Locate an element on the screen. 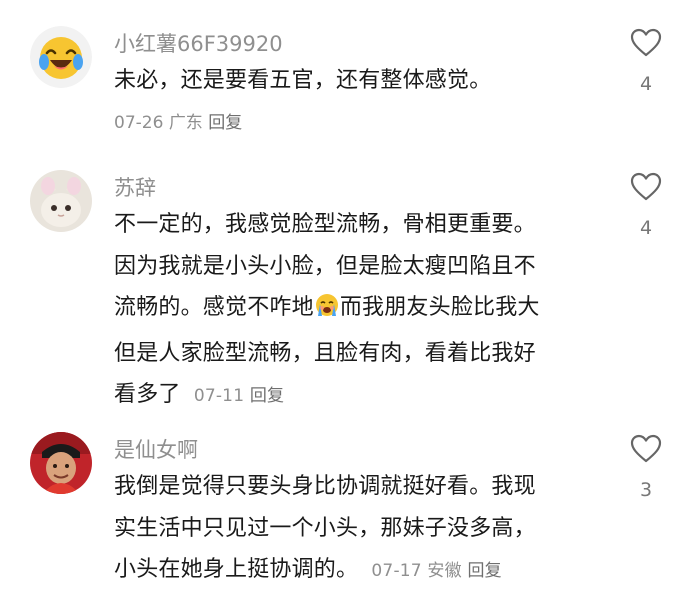 The image size is (690, 611). comment-location: 安徽 is located at coordinates (444, 571).